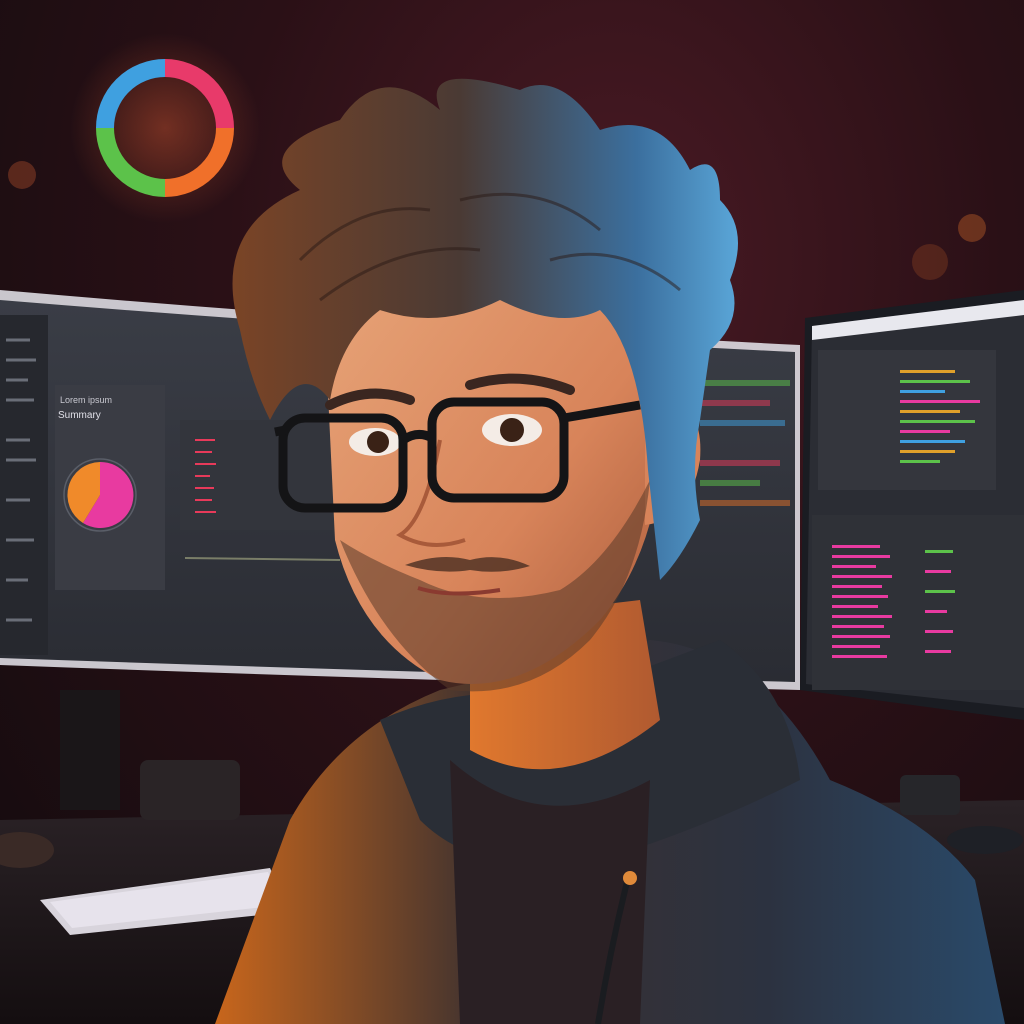 This screenshot has width=1024, height=1024. I want to click on monitor-stand, so click(90, 750).